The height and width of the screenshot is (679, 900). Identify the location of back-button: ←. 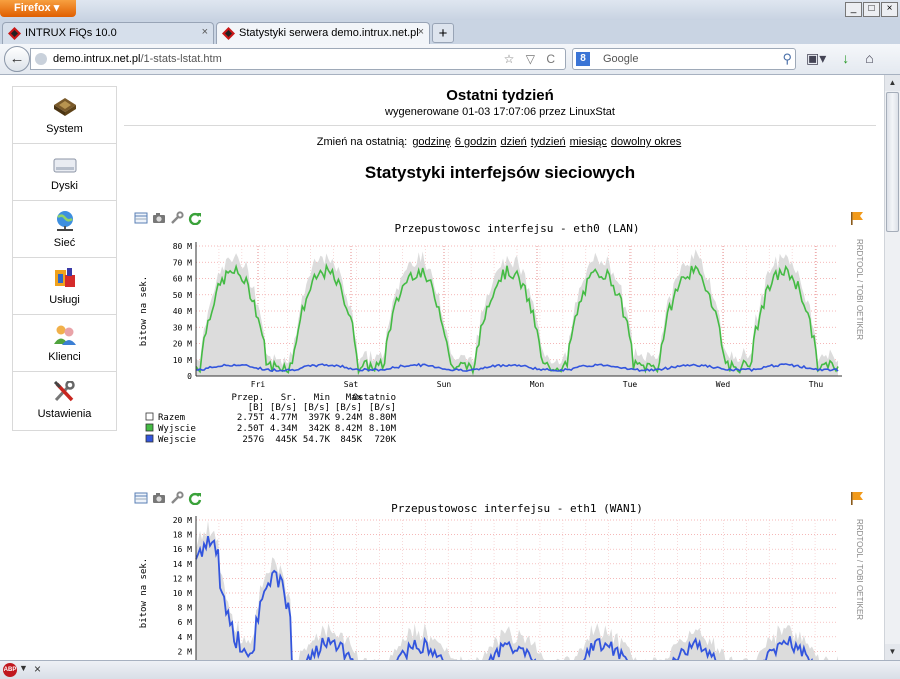
(17, 59).